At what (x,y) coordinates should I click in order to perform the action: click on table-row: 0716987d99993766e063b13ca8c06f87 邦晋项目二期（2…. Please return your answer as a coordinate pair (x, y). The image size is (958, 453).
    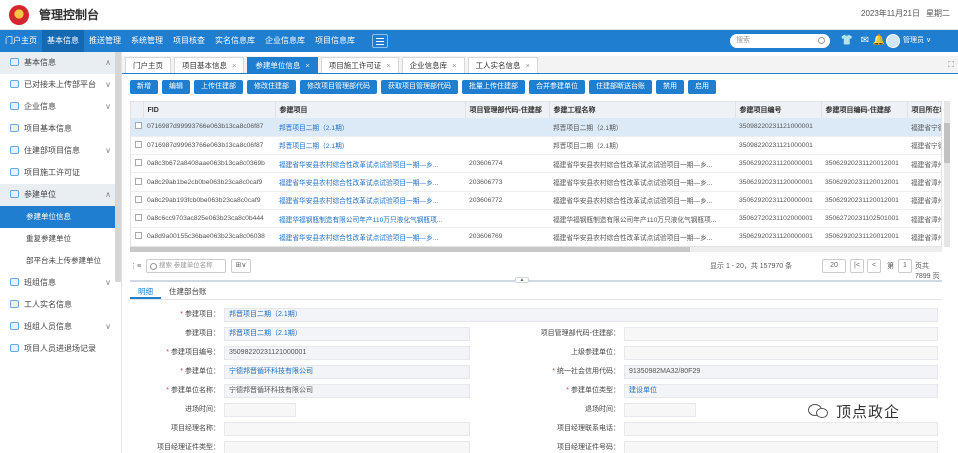
    Looking at the image, I should click on (536, 127).